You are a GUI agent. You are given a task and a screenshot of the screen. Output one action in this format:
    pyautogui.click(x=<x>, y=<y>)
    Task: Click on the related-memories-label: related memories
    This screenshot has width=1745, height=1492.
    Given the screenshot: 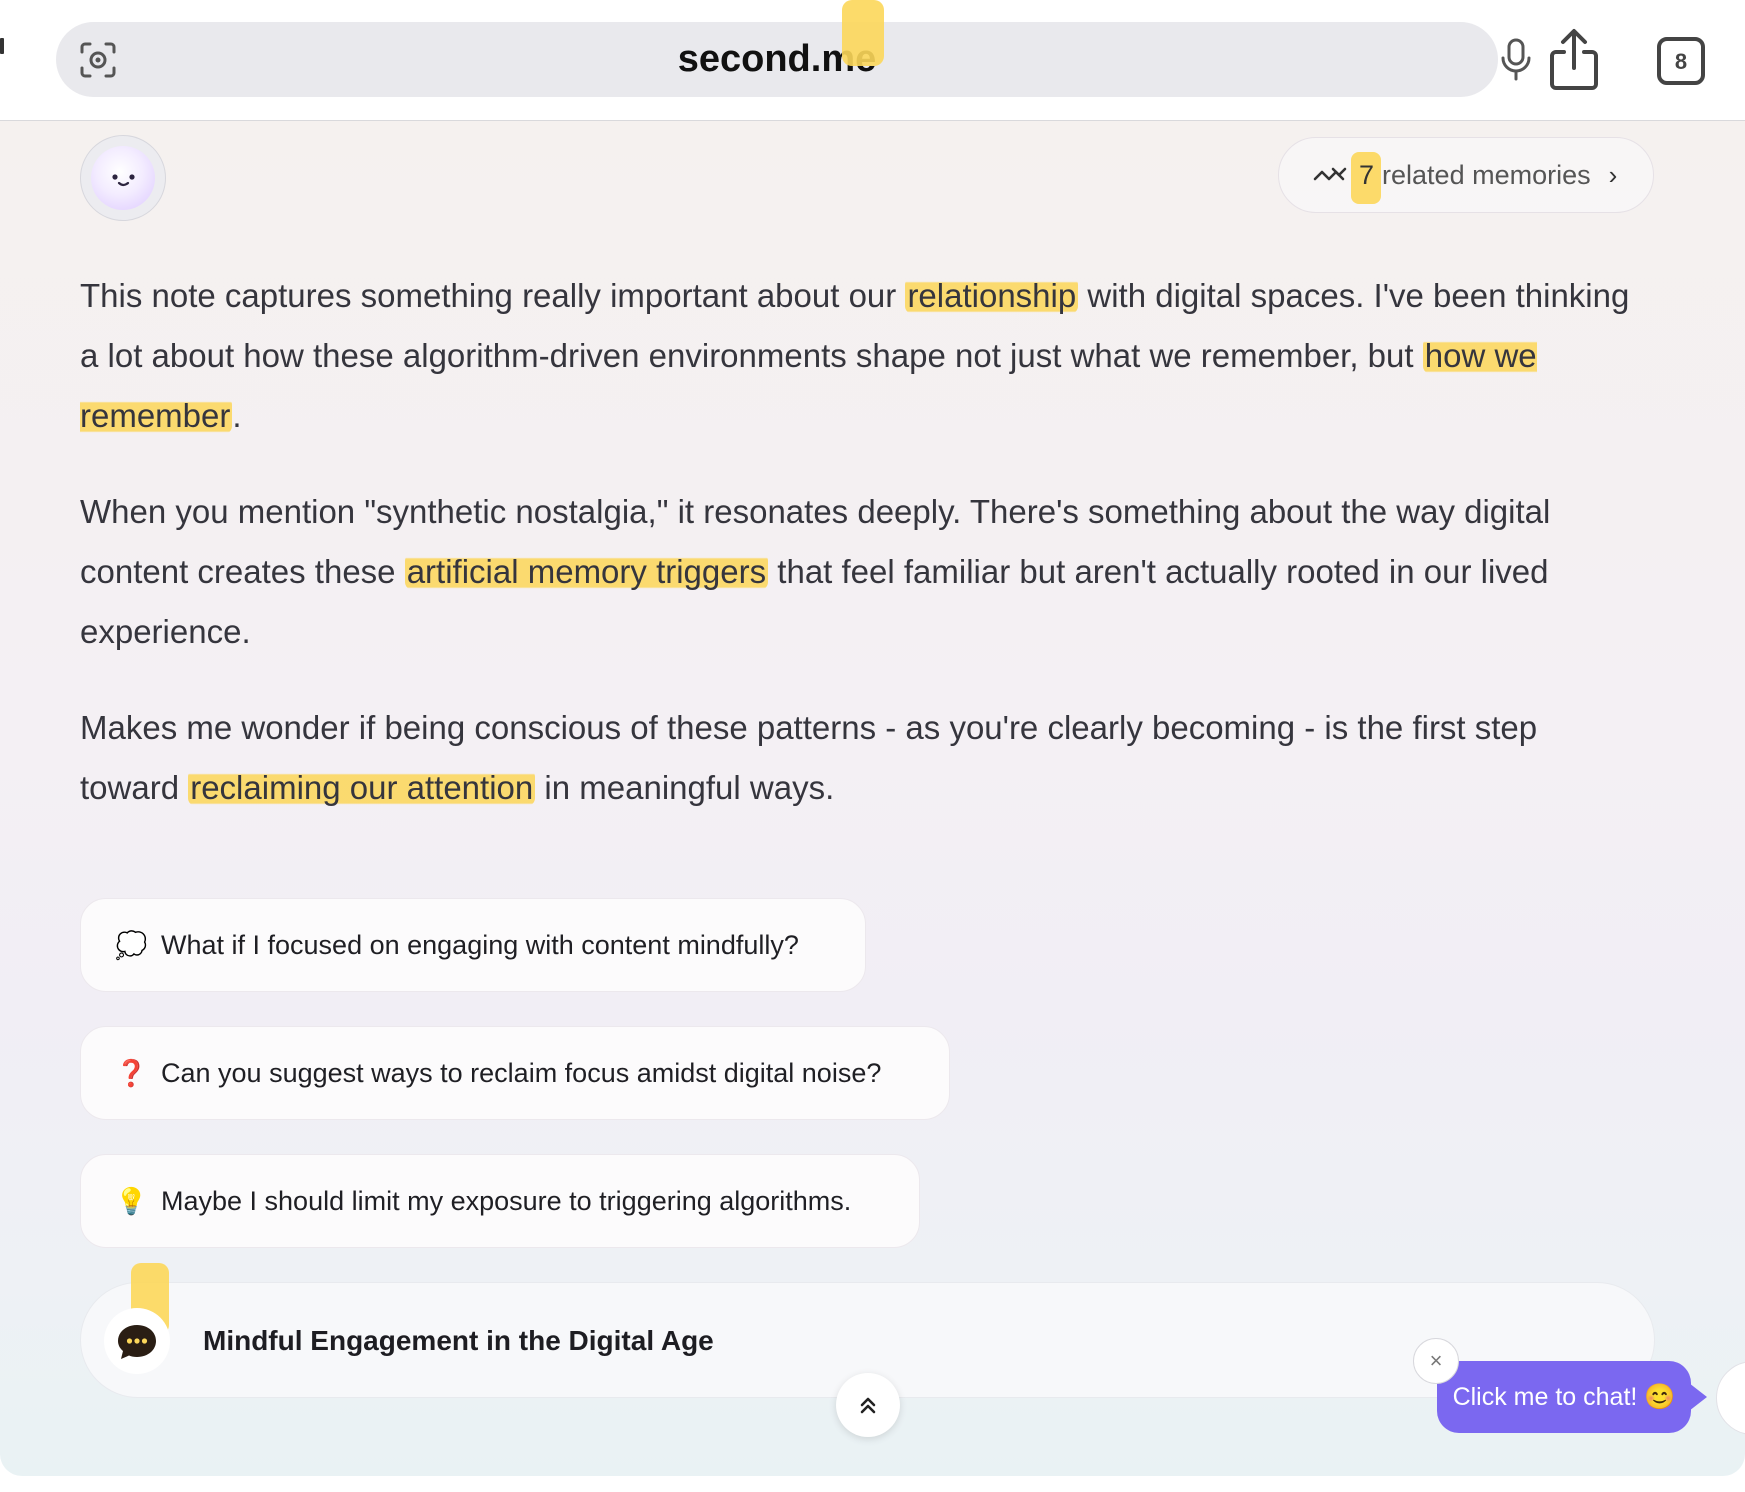 What is the action you would take?
    pyautogui.click(x=1486, y=174)
    